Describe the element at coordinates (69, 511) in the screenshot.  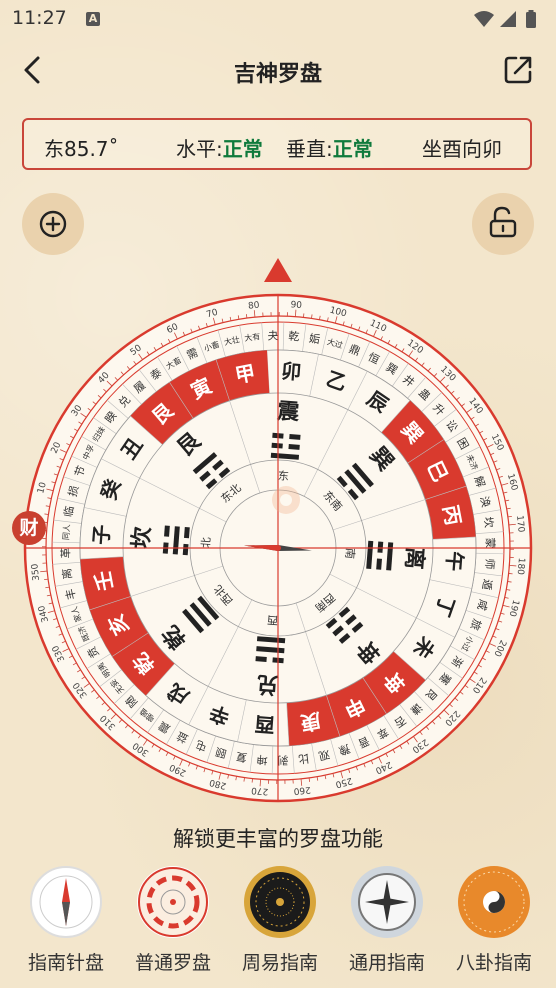
I see `hexagram-label: 临` at that location.